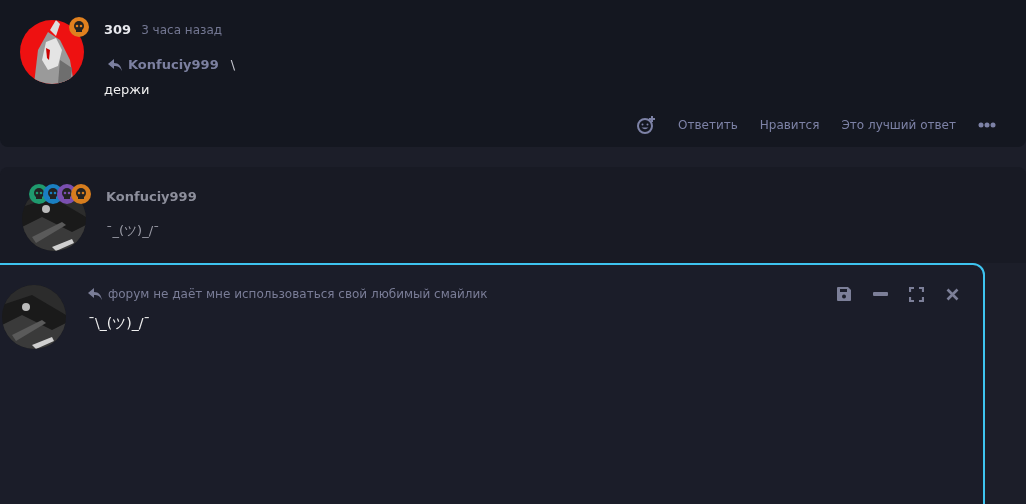  What do you see at coordinates (916, 294) in the screenshot?
I see `expand-icon` at bounding box center [916, 294].